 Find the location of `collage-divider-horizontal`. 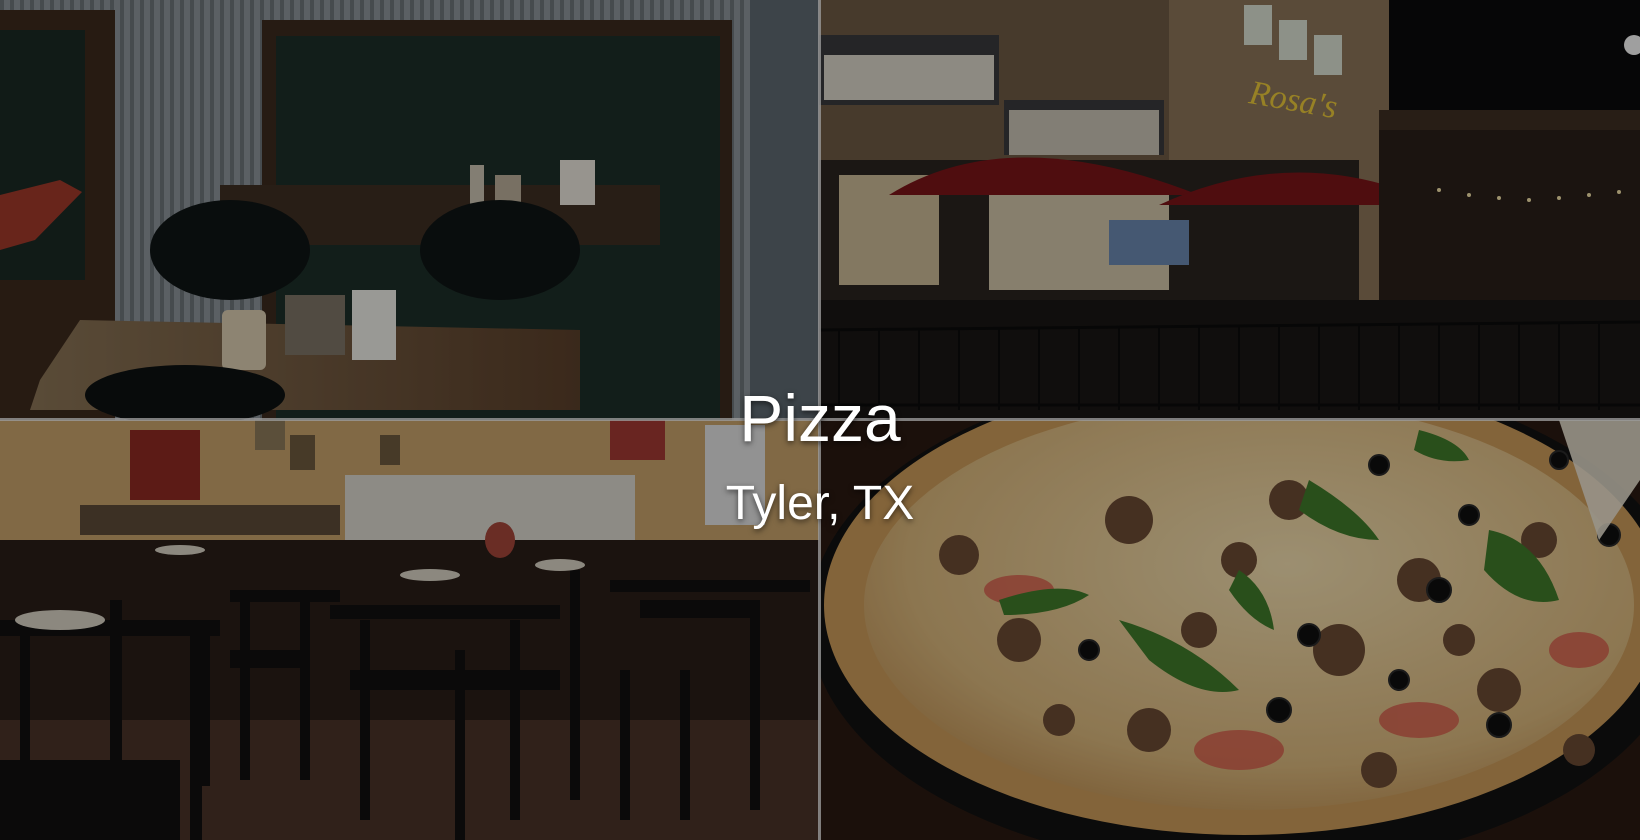

collage-divider-horizontal is located at coordinates (820, 419).